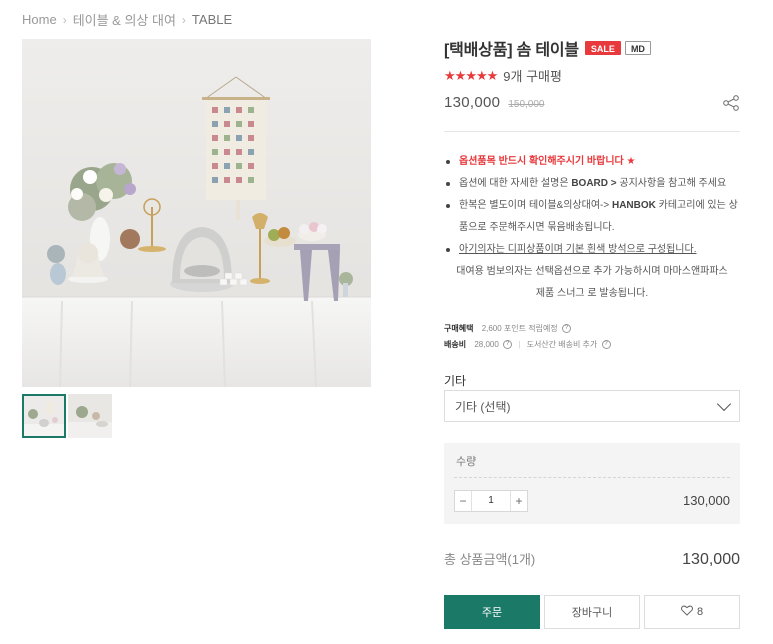 The width and height of the screenshot is (773, 644). Describe the element at coordinates (472, 102) in the screenshot. I see `sale-price: 130,000` at that location.